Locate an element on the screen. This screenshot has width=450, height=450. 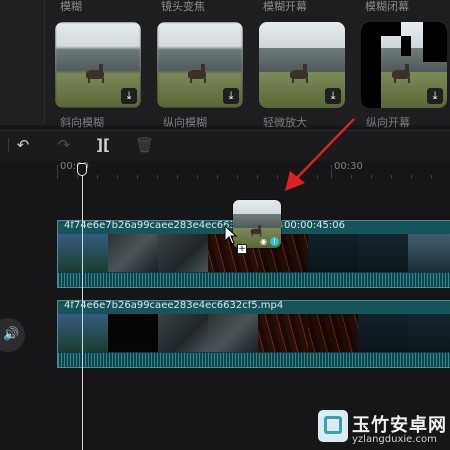
transition-tile-vertical-open: ⤓ is located at coordinates (404, 65).